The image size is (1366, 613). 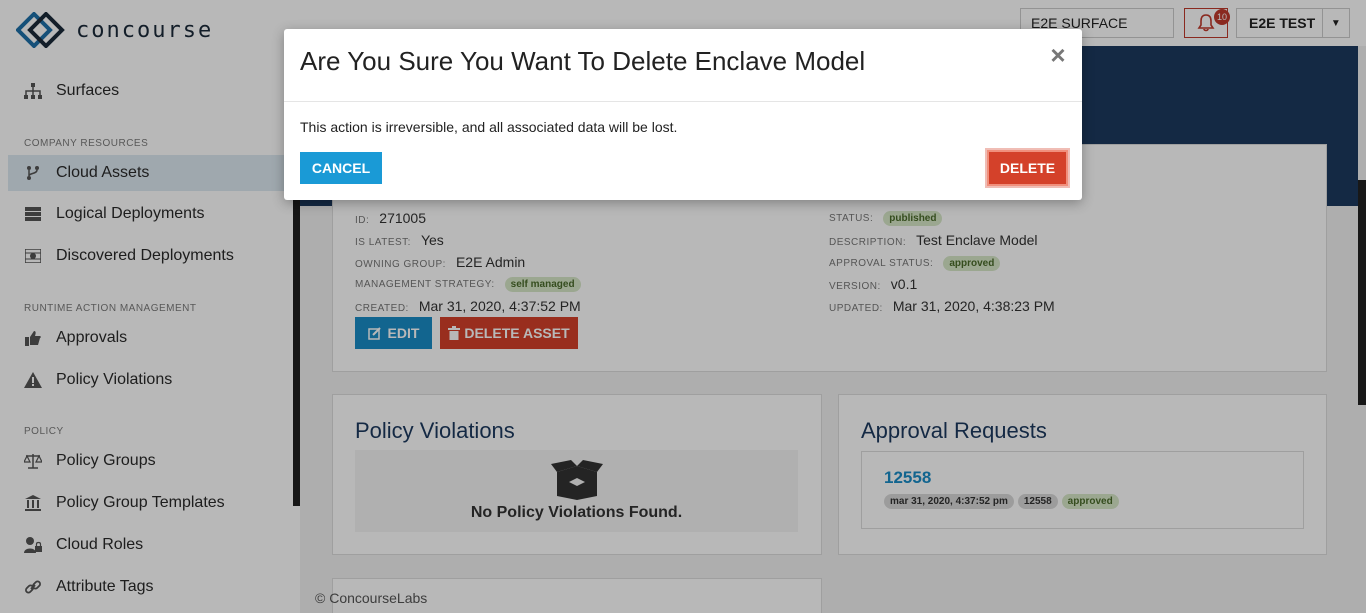 I want to click on close-icon: ×, so click(x=1058, y=55).